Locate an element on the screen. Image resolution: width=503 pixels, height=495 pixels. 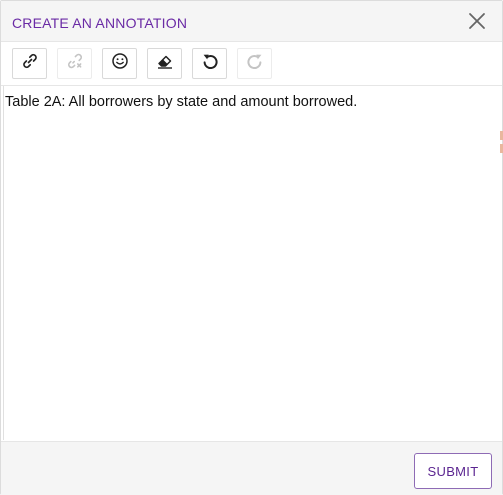
close-icon is located at coordinates (477, 21).